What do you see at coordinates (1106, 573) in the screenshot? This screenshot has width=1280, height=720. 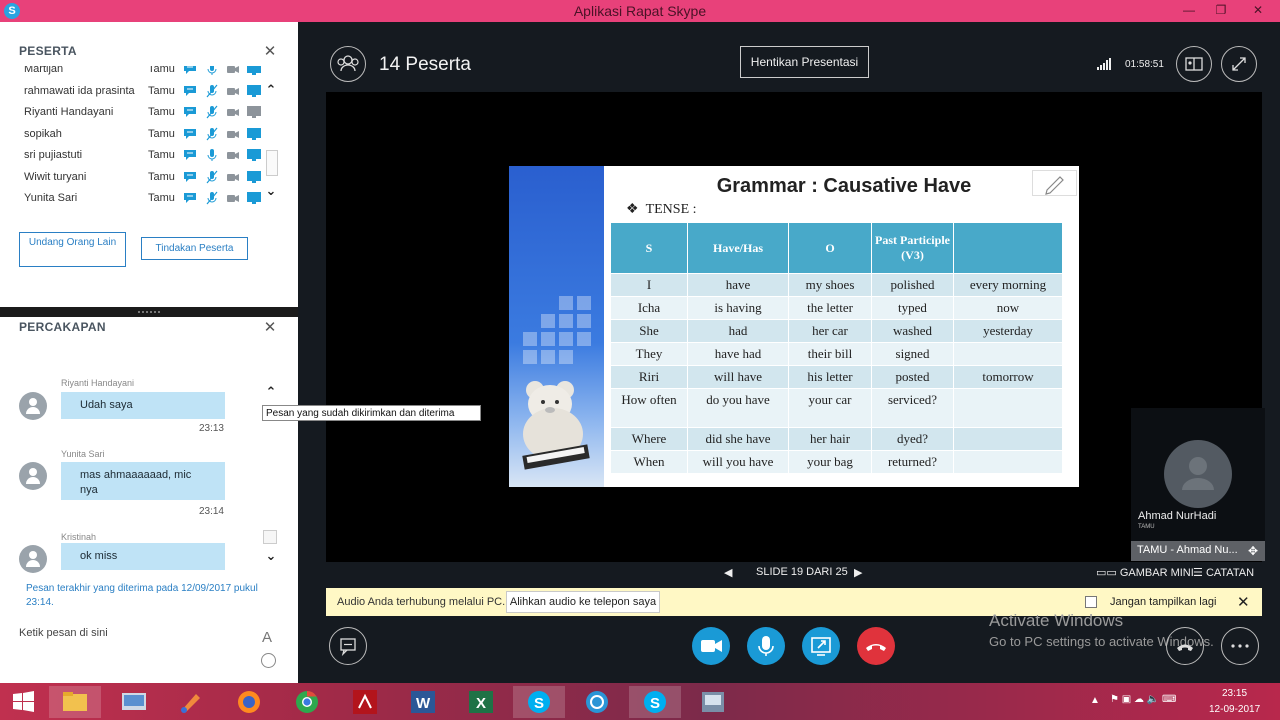 I see `thumbnails-icon: ▭▭` at bounding box center [1106, 573].